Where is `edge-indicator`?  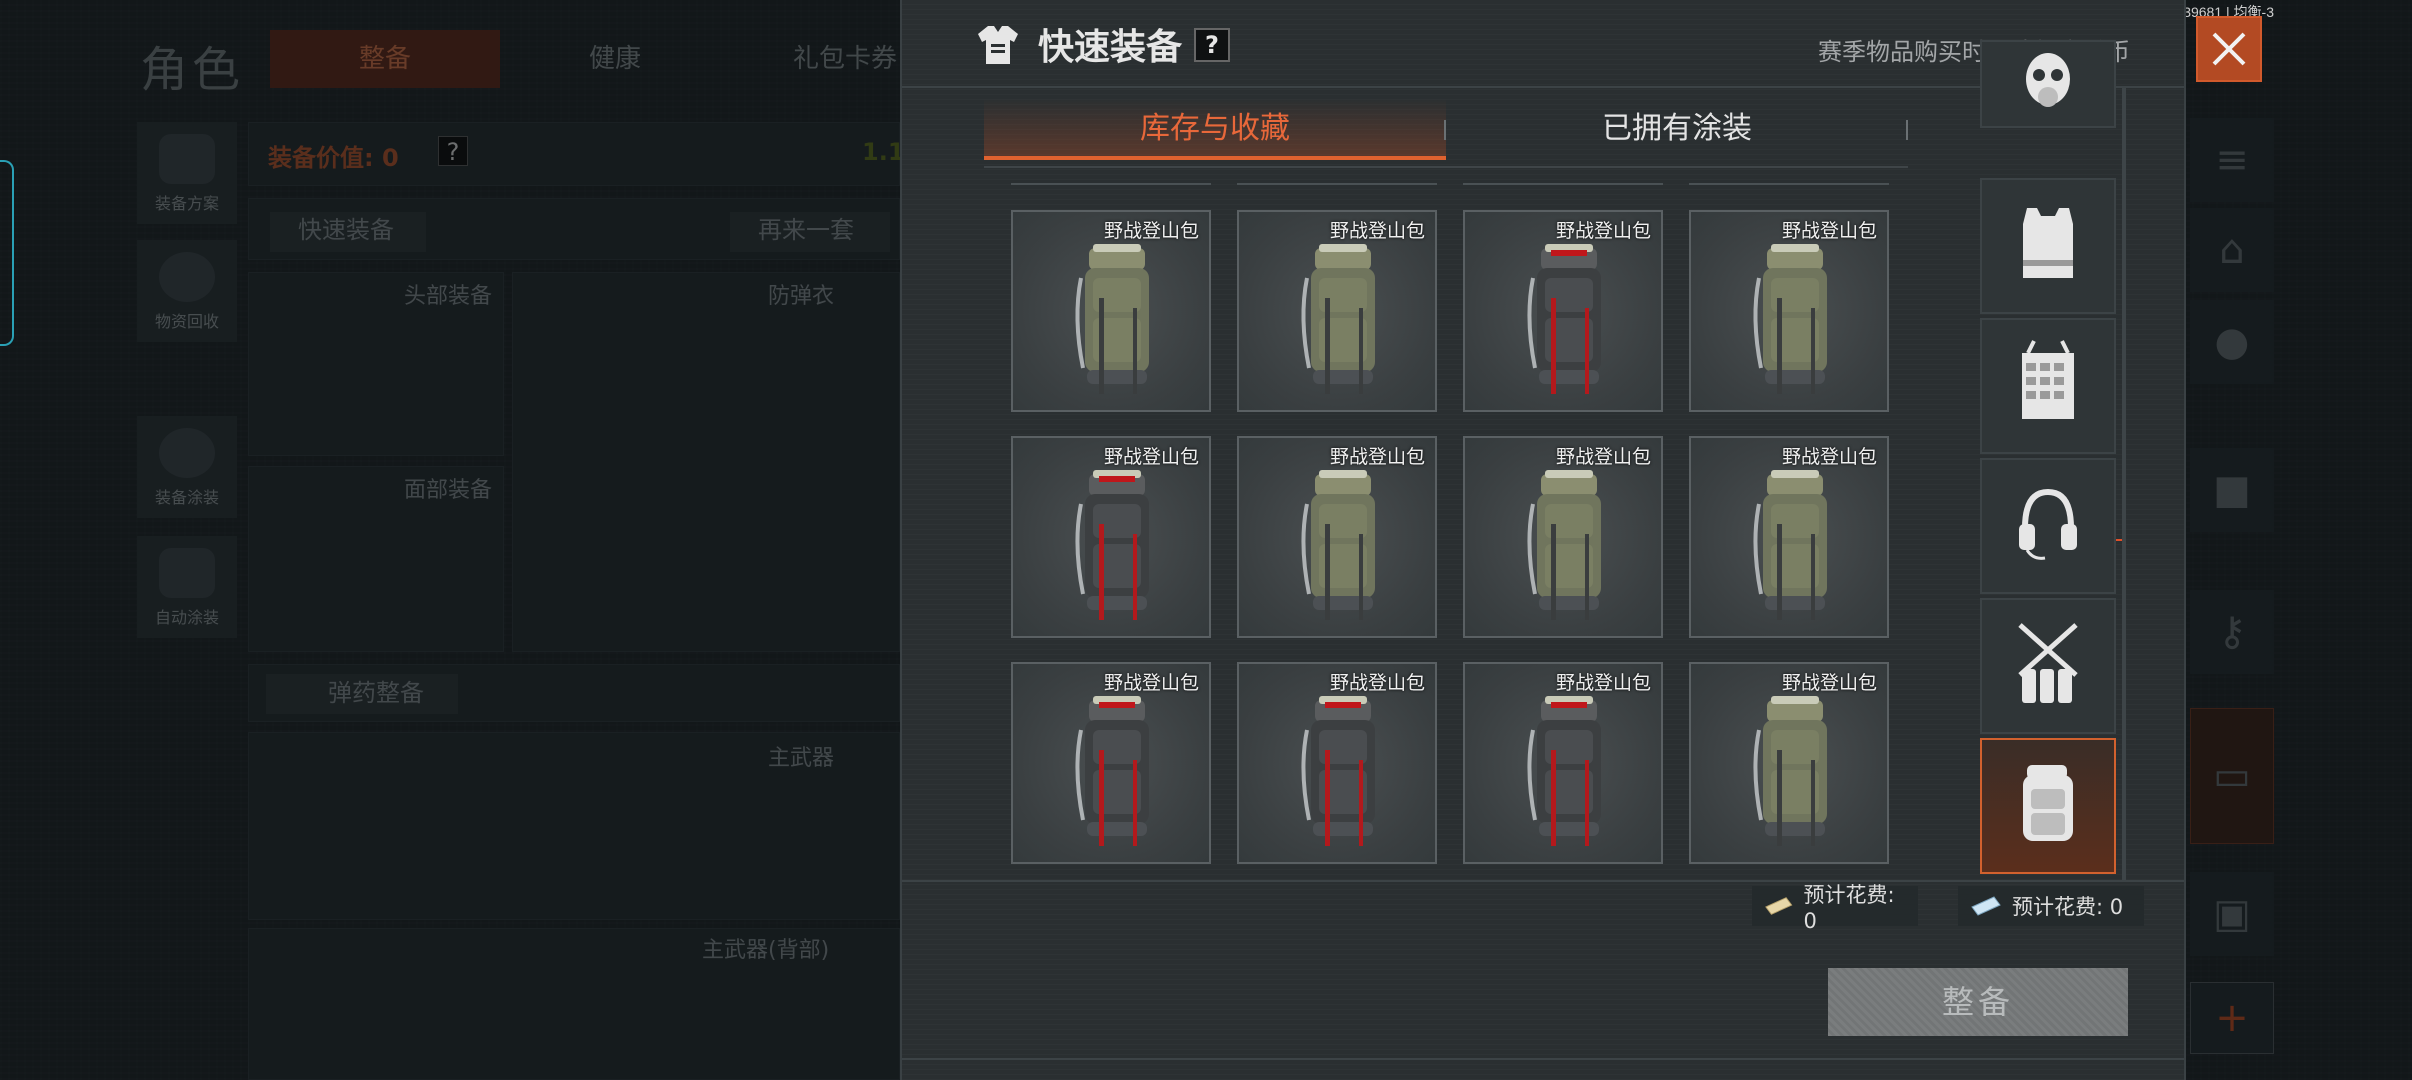 edge-indicator is located at coordinates (7, 253).